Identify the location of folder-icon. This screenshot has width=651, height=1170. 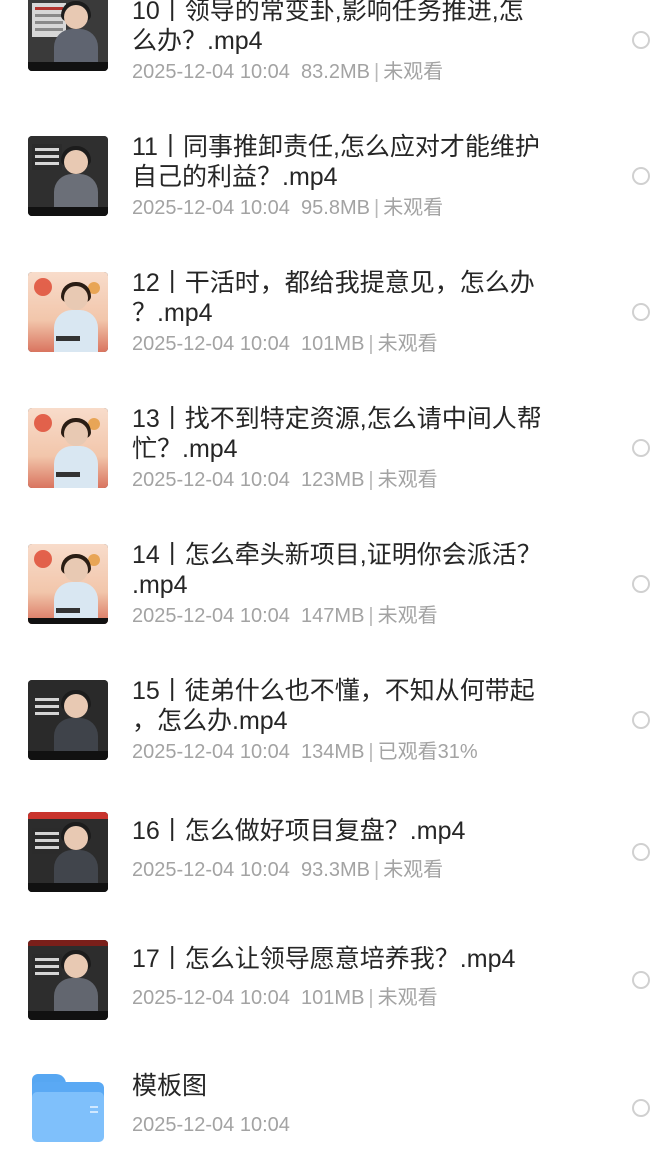
(68, 1108).